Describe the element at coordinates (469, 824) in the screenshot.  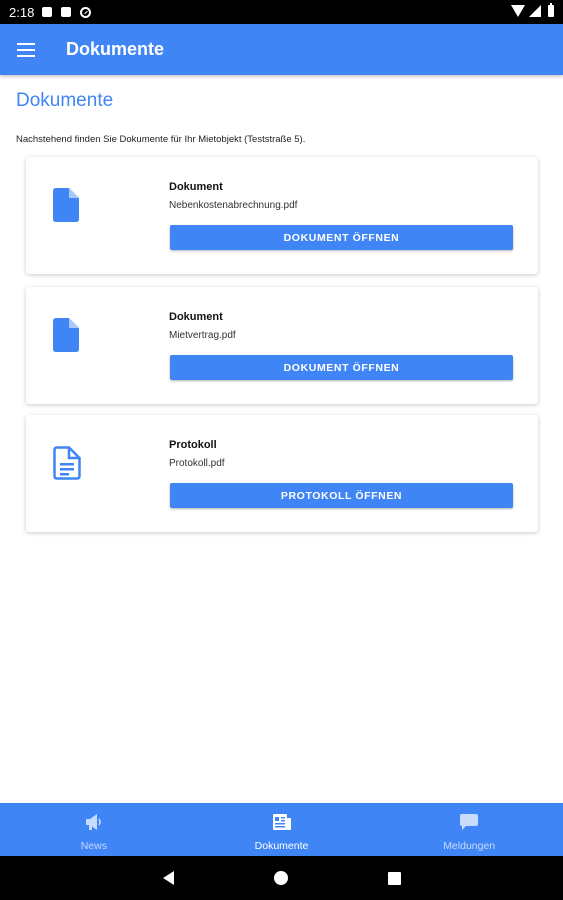
I see `chat-bubble-icon` at that location.